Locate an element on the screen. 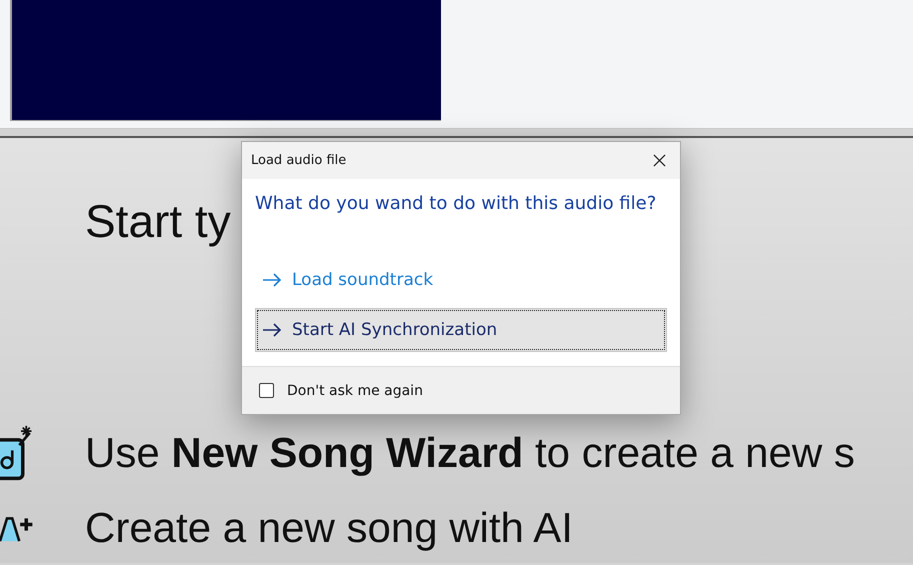 The image size is (913, 565). start-option-text: Use New Song Wizard to create a new s is located at coordinates (469, 453).